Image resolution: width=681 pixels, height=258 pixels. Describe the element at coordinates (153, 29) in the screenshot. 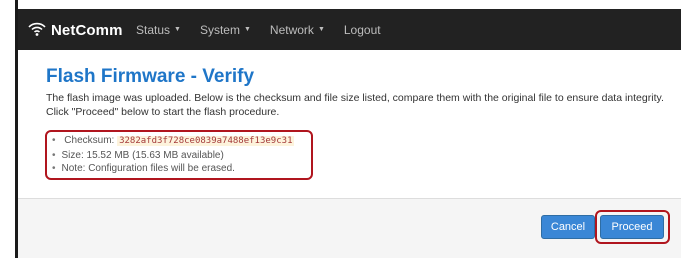

I see `nav-item-label: Status` at that location.